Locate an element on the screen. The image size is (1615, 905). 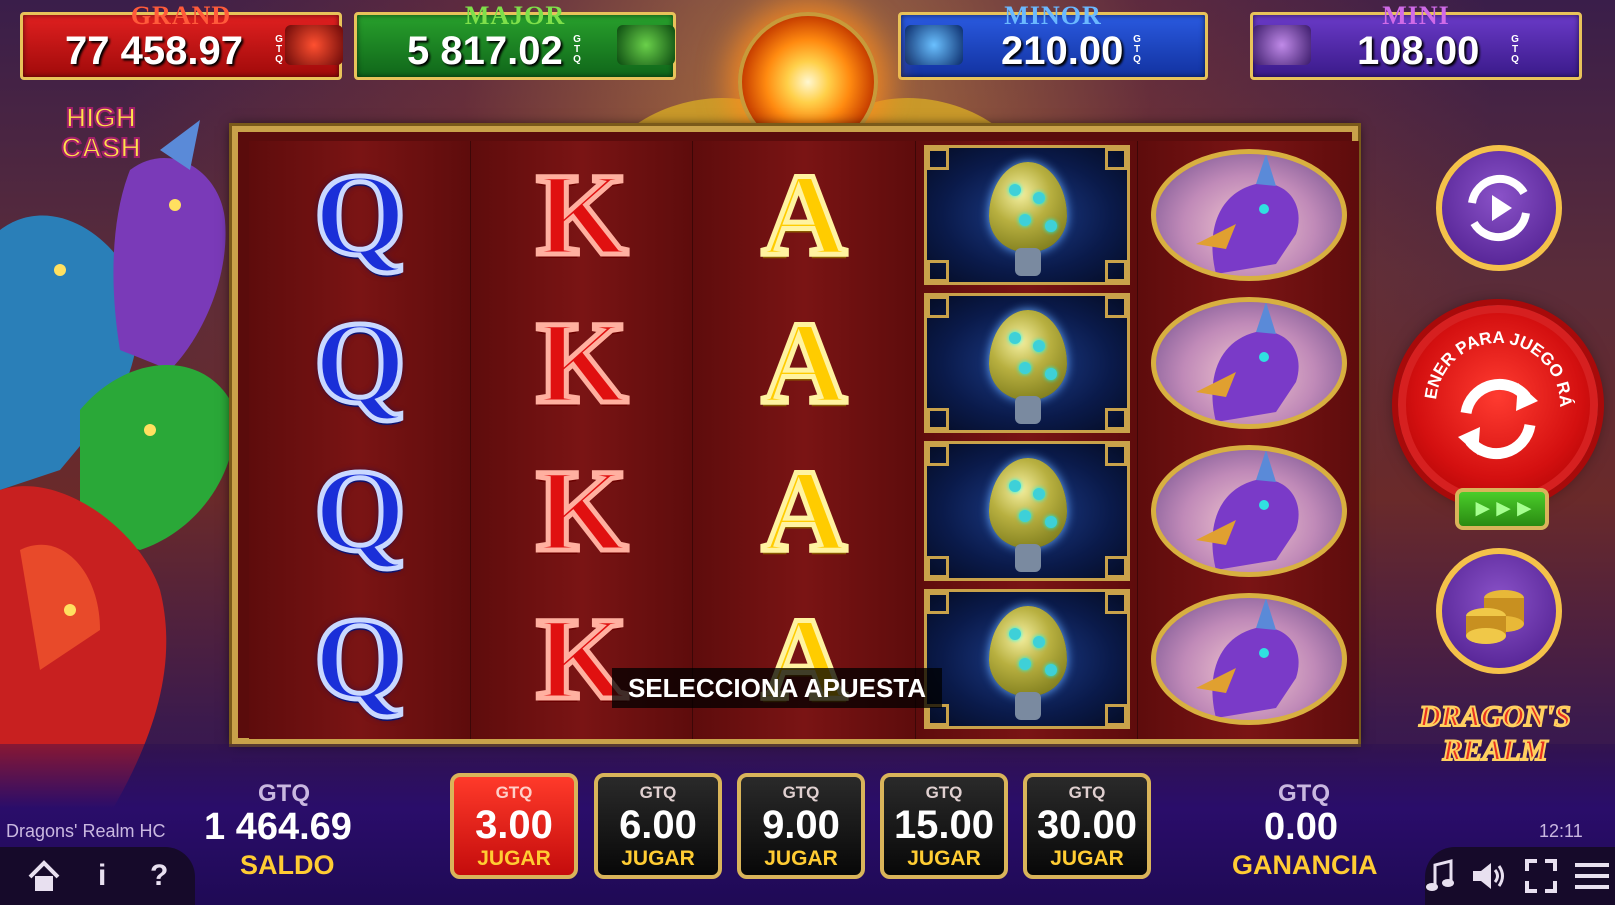
bet-amount: 9.00 is located at coordinates (801, 825).